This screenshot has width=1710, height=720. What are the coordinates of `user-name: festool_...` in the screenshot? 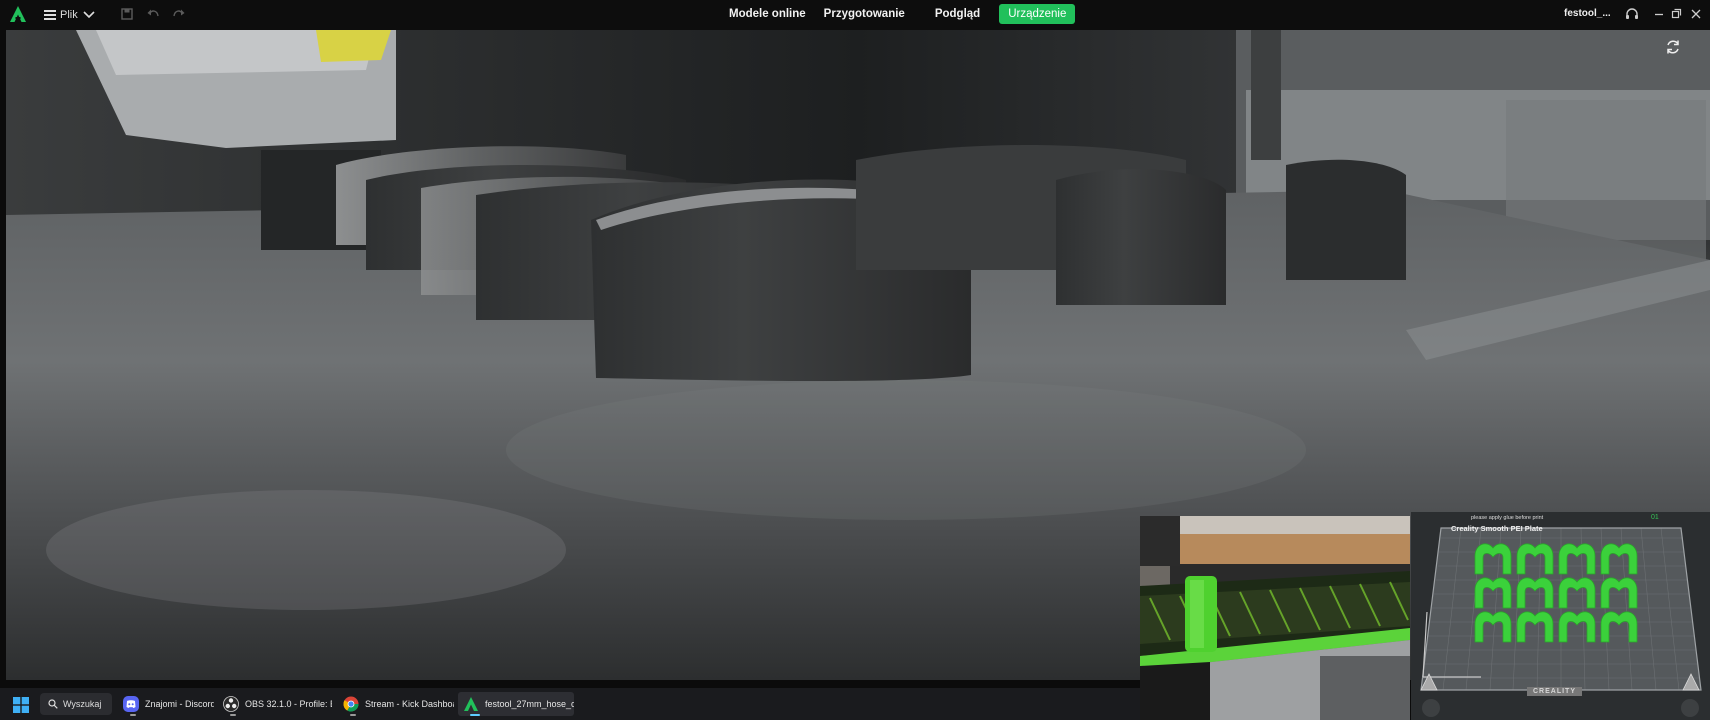 It's located at (1587, 13).